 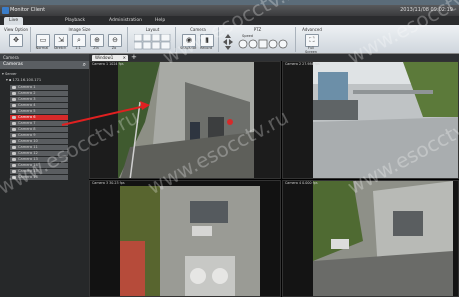 What do you see at coordinates (301, 183) in the screenshot?
I see `pane-4-label: Camera 4 0.000 fps` at bounding box center [301, 183].